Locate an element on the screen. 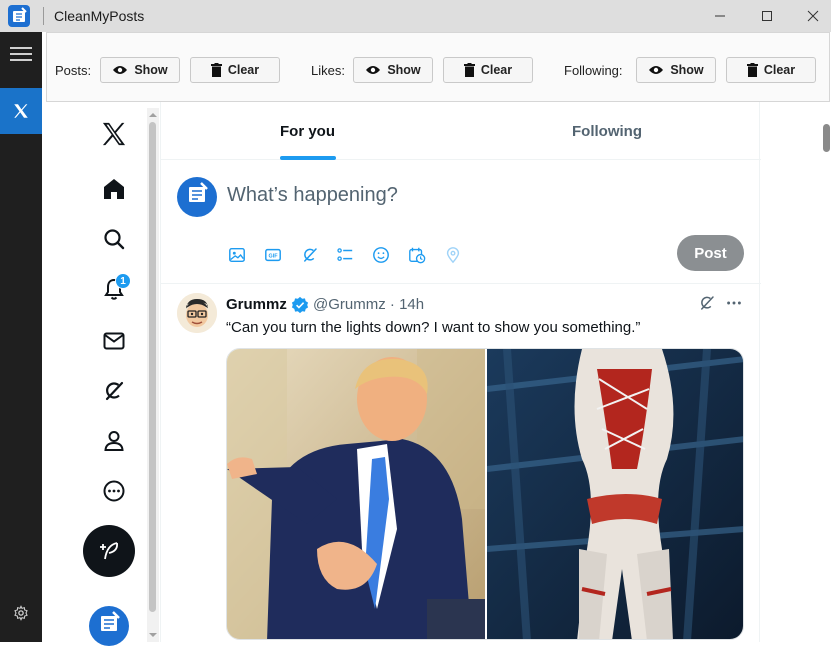 Image resolution: width=831 pixels, height=646 pixels. following-show-button: Show is located at coordinates (676, 70).